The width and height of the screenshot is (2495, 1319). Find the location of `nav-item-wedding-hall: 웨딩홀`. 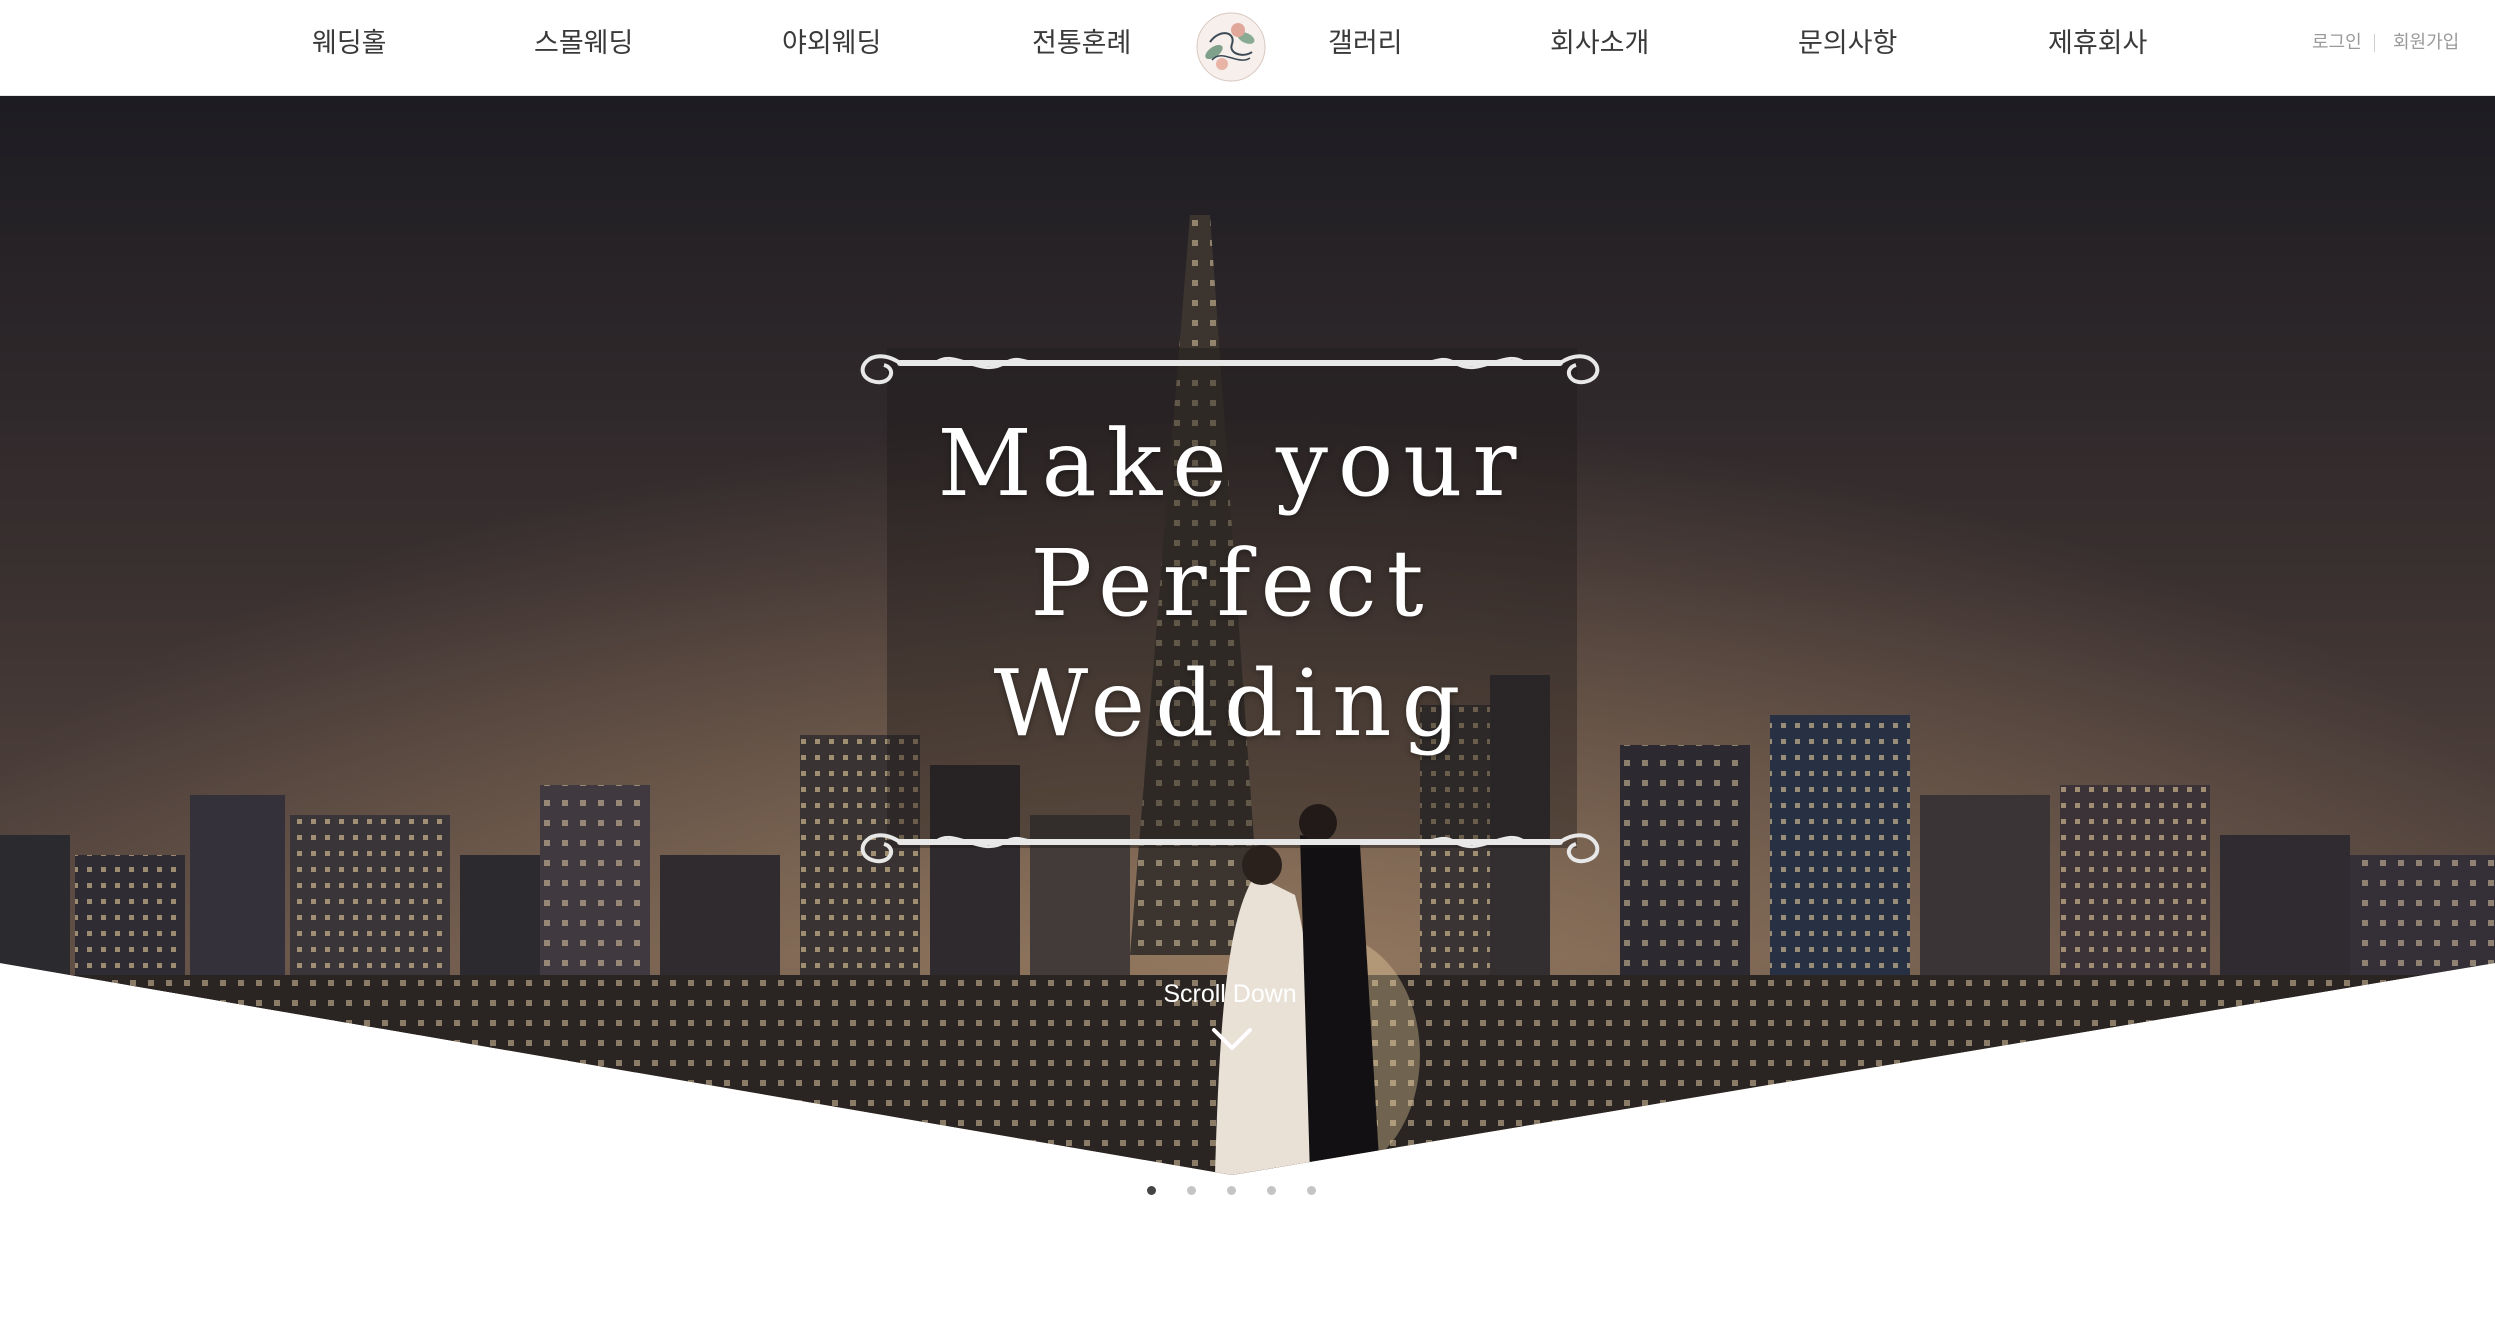

nav-item-wedding-hall: 웨딩홀 is located at coordinates (349, 44).